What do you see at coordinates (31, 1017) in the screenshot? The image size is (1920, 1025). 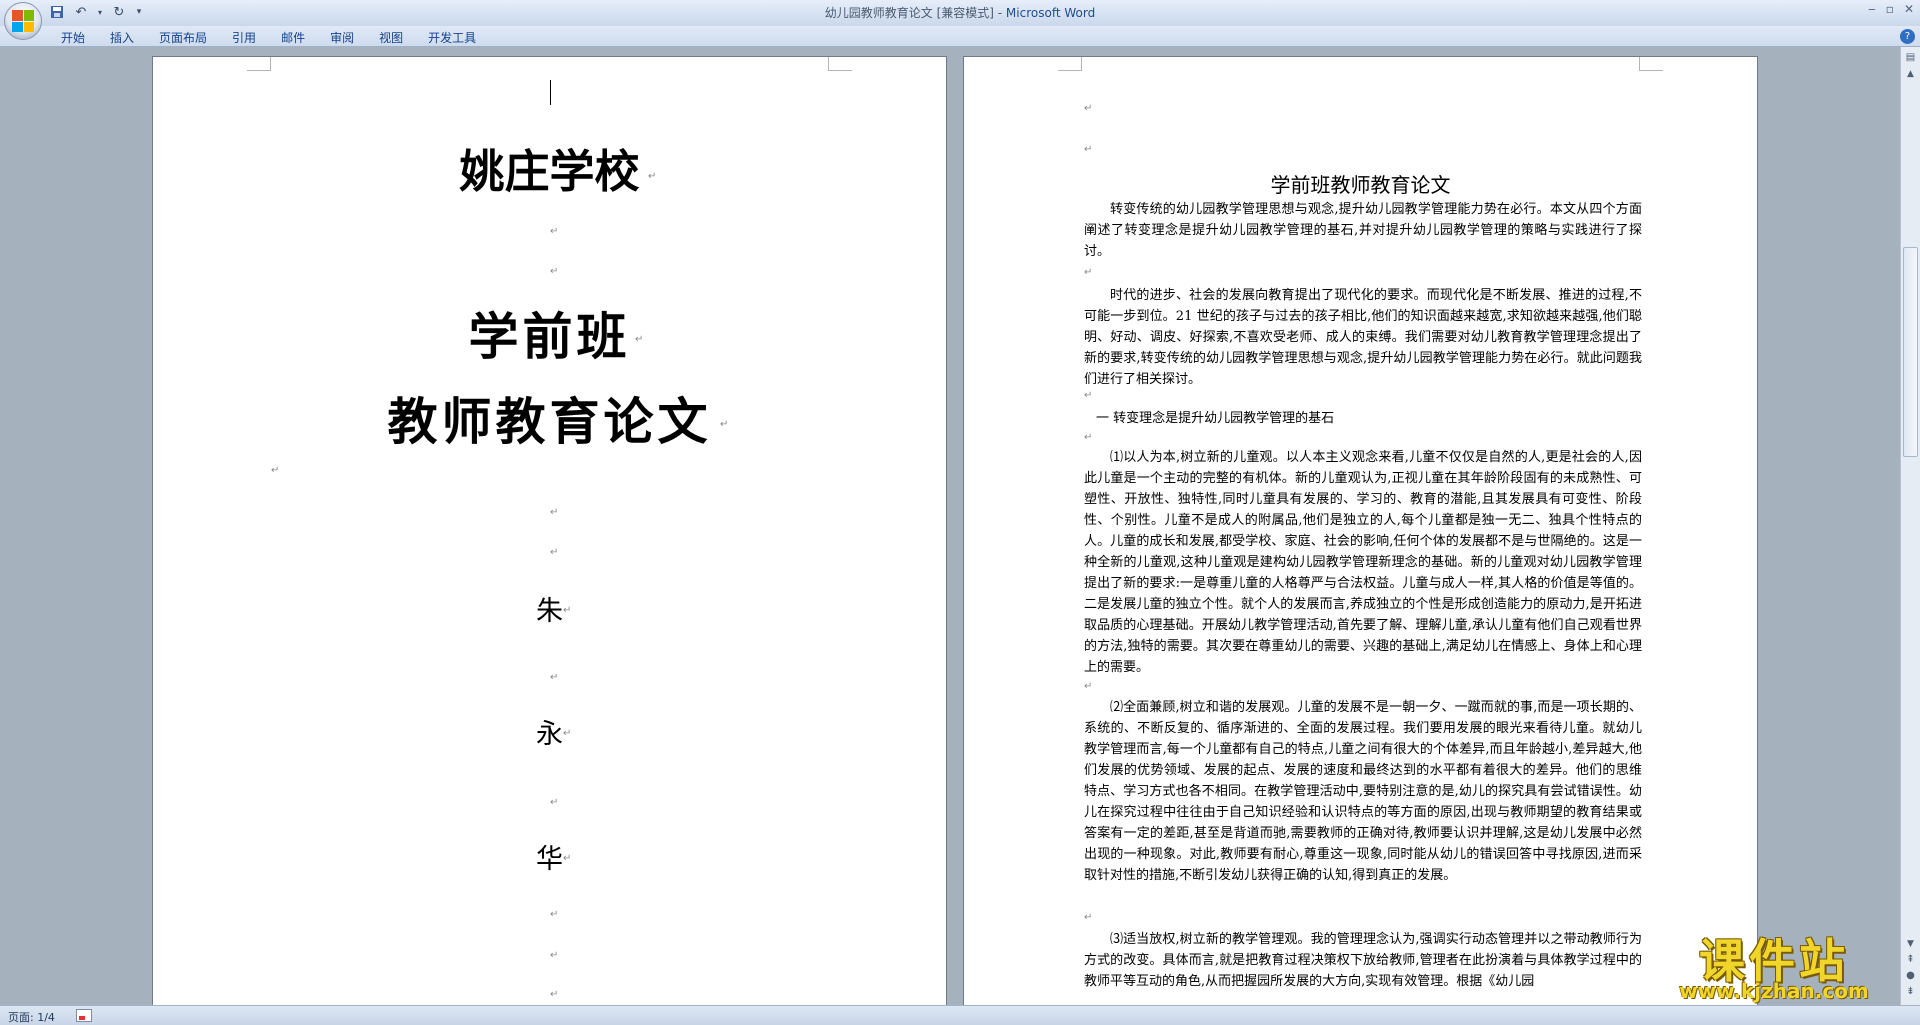 I see `page-count: 页面: 1/4` at bounding box center [31, 1017].